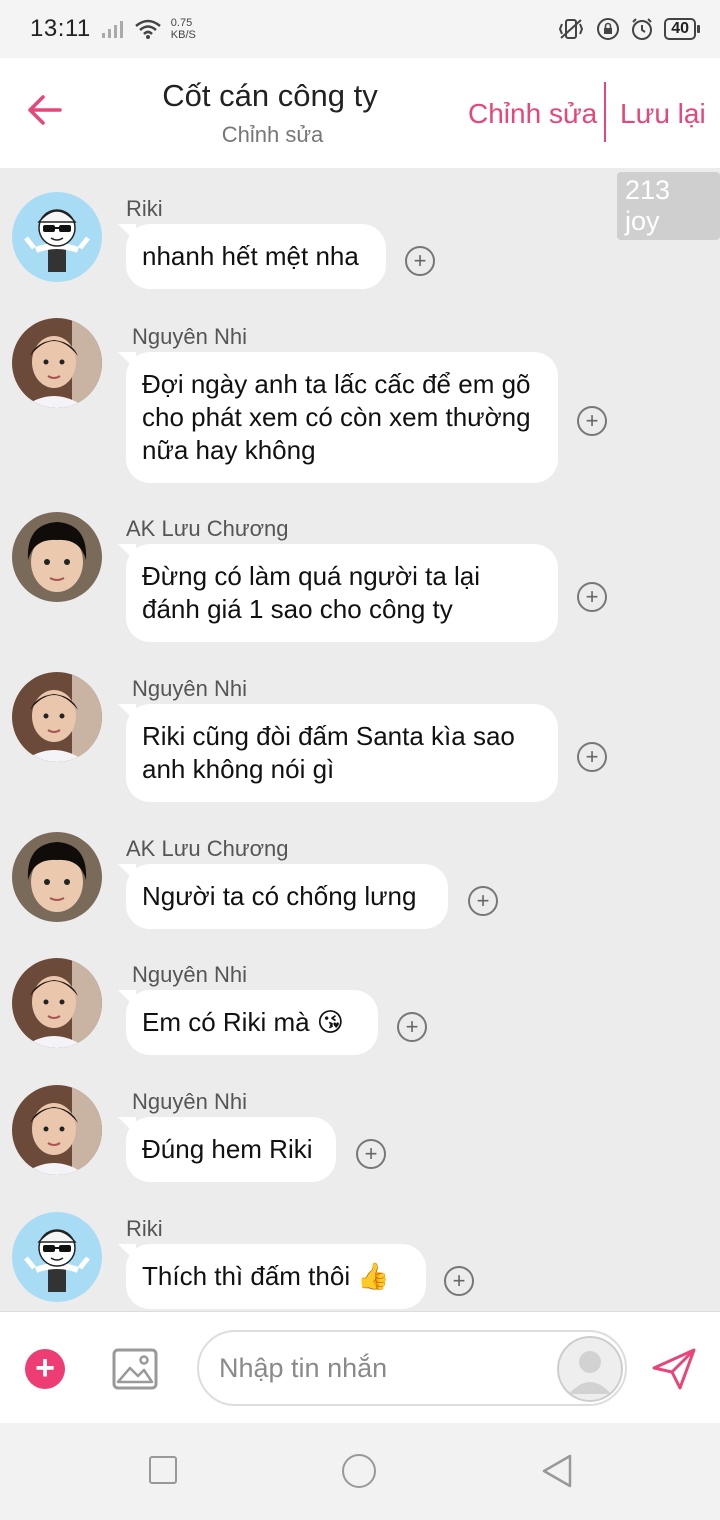  What do you see at coordinates (532, 114) in the screenshot?
I see `edit-button: Chỉnh sửa` at bounding box center [532, 114].